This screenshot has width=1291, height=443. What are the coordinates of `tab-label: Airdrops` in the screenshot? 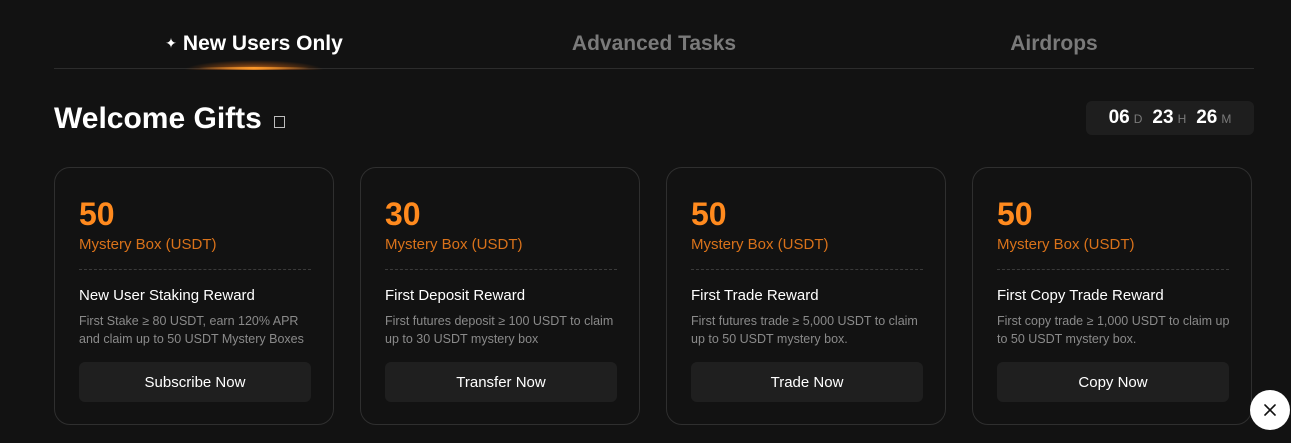 It's located at (1054, 43).